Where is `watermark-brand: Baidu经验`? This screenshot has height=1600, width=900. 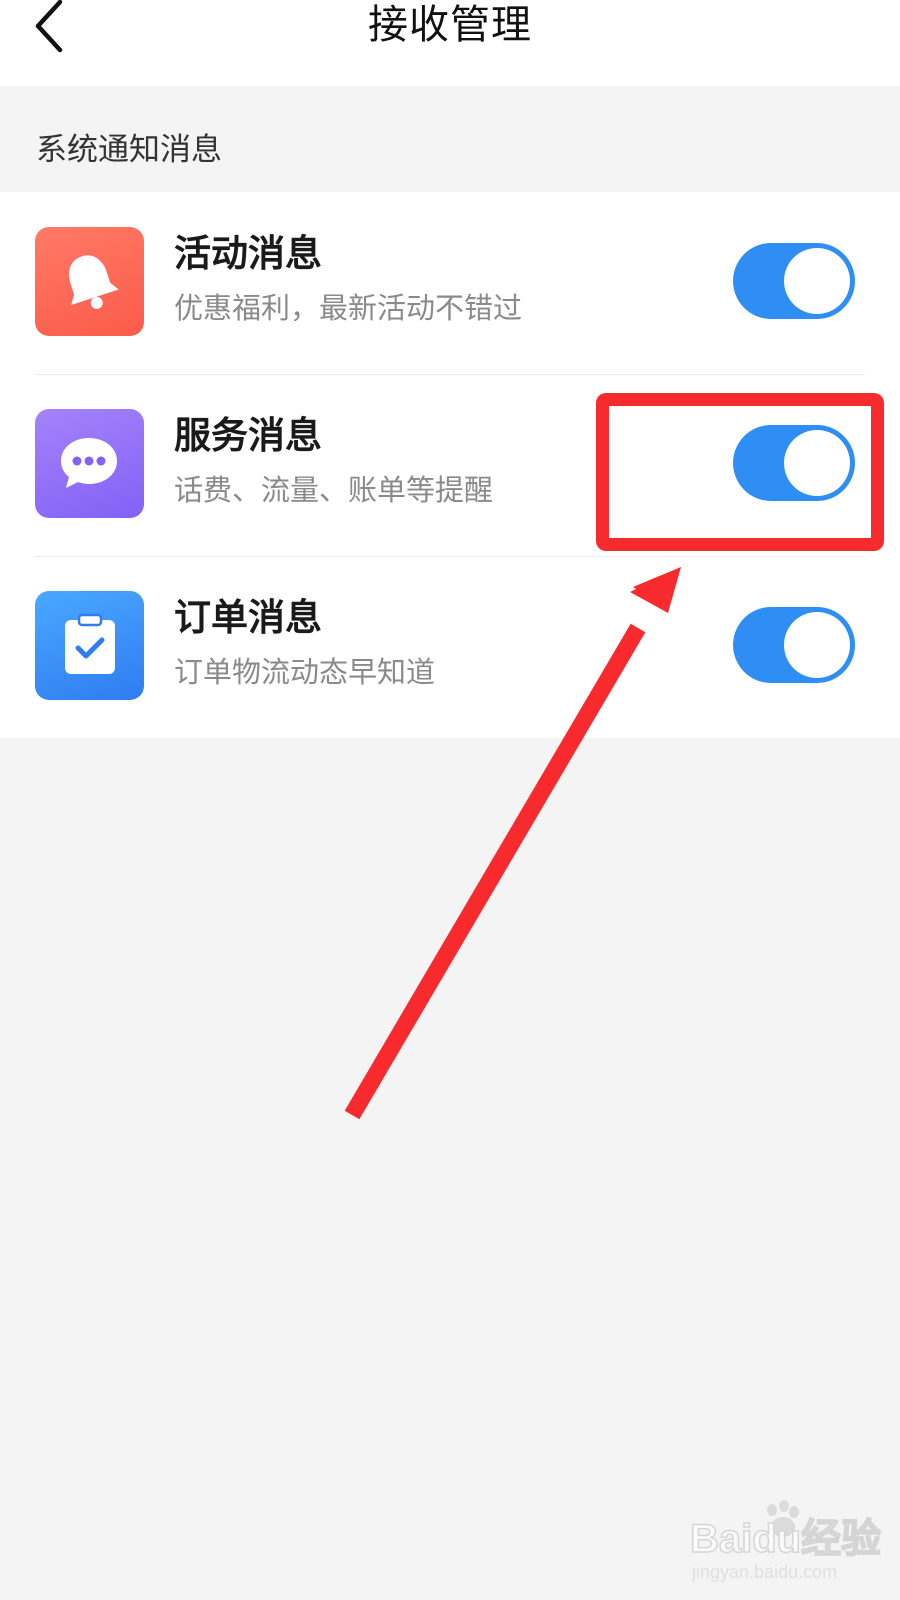
watermark-brand: Baidu经验 is located at coordinates (785, 1539).